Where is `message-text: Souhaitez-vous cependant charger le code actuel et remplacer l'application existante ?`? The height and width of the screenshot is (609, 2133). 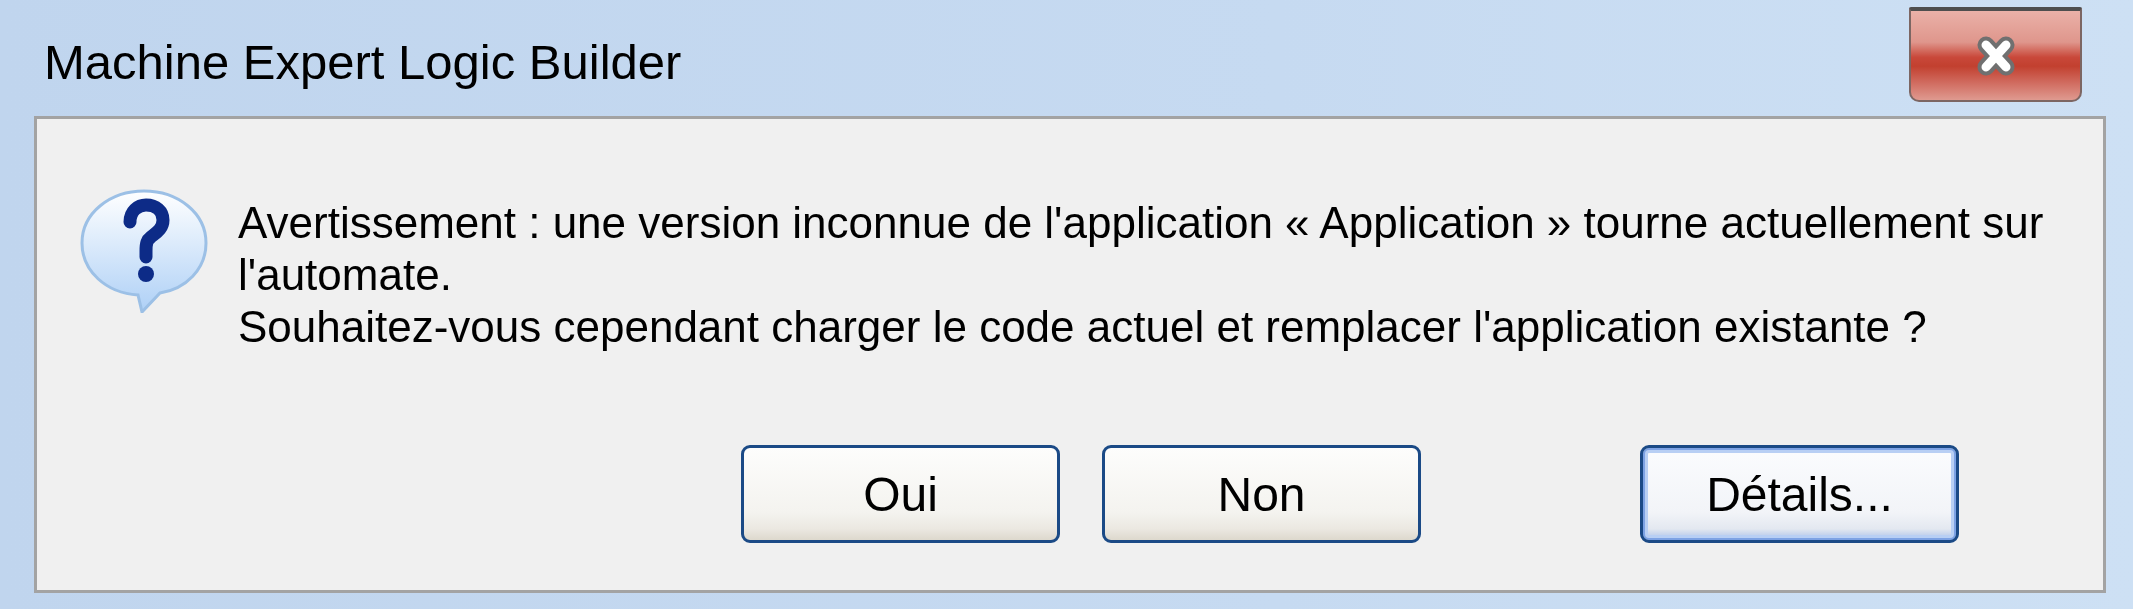
message-text: Souhaitez-vous cependant charger le code actuel et remplacer l'application existante ? is located at coordinates (1083, 327).